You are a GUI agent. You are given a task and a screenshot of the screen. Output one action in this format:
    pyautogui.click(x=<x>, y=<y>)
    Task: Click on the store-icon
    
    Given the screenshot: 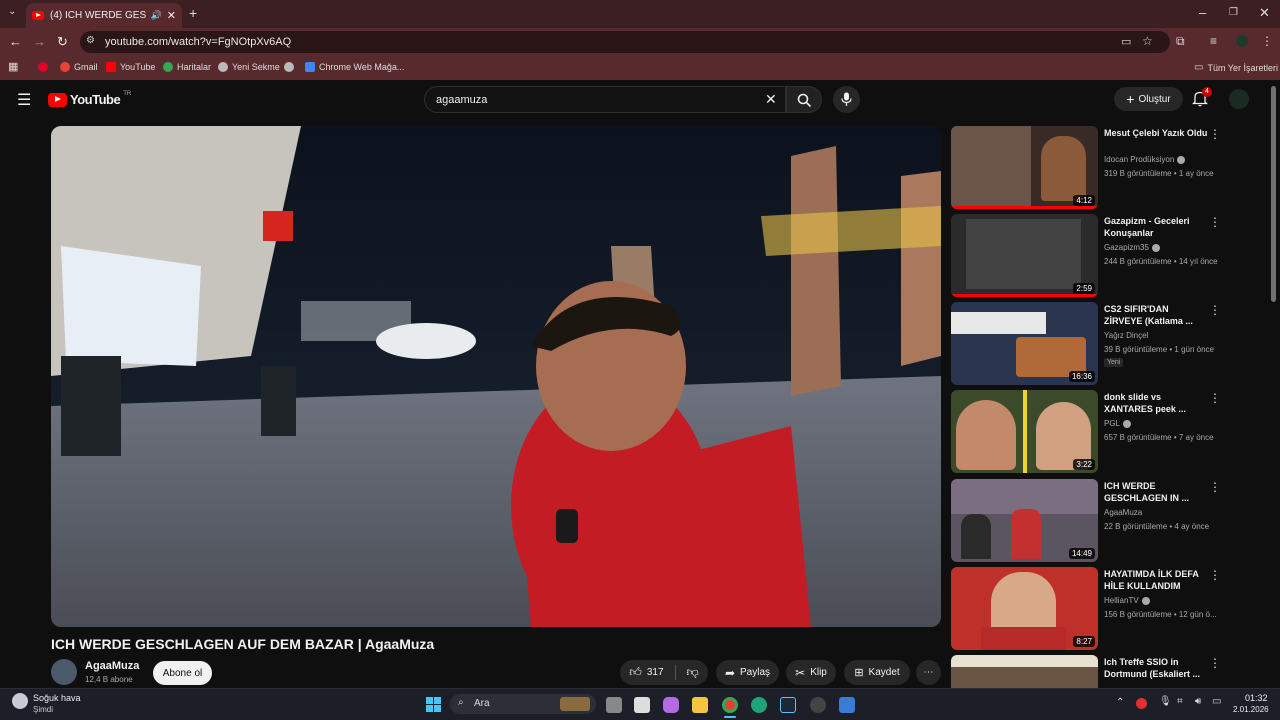 What is the action you would take?
    pyautogui.click(x=642, y=705)
    